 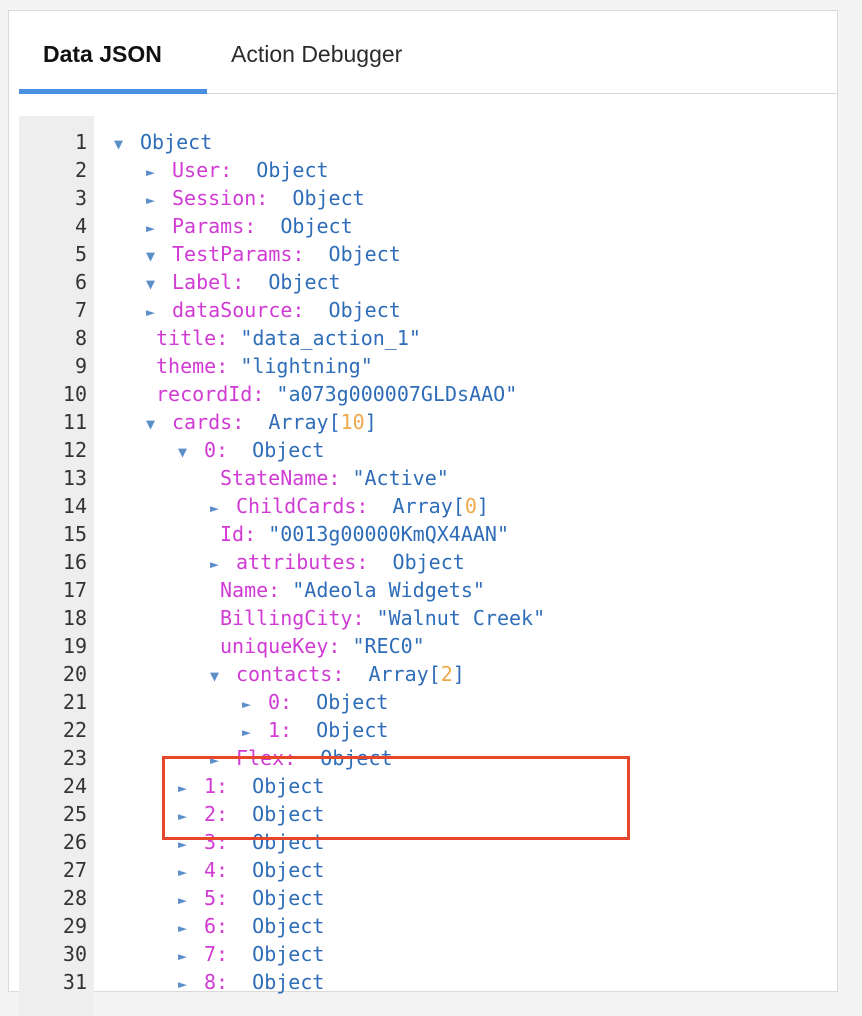 I want to click on tree-line: 3 ► Session: Object, so click(x=428, y=198).